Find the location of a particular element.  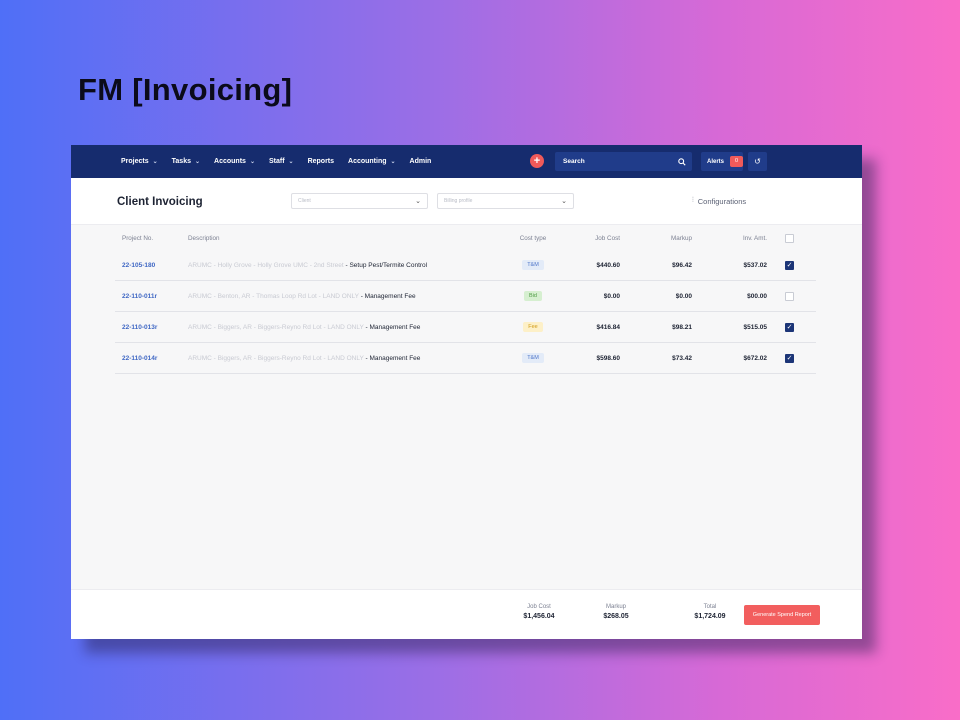

job-cost: $0.00 is located at coordinates (611, 296).